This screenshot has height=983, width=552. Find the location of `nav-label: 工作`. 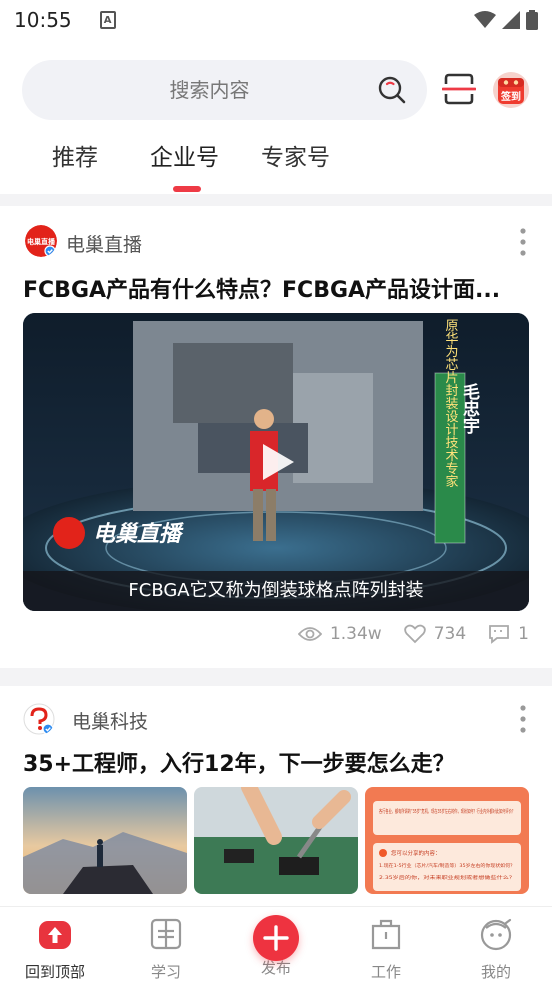

nav-label: 工作 is located at coordinates (385, 972).